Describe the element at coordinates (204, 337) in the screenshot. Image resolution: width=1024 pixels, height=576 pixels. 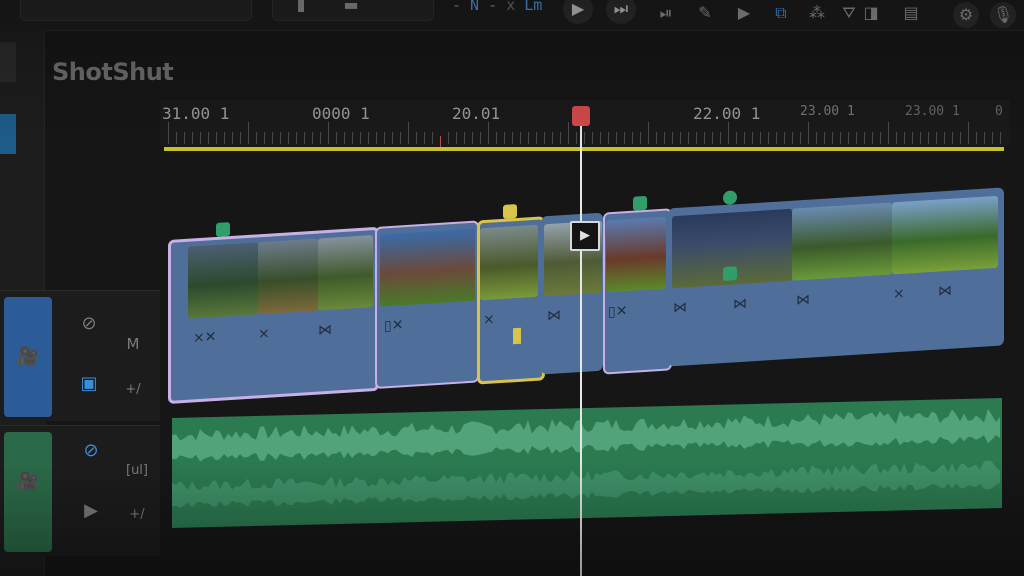
I see `clip-controls: ⨯✕` at that location.